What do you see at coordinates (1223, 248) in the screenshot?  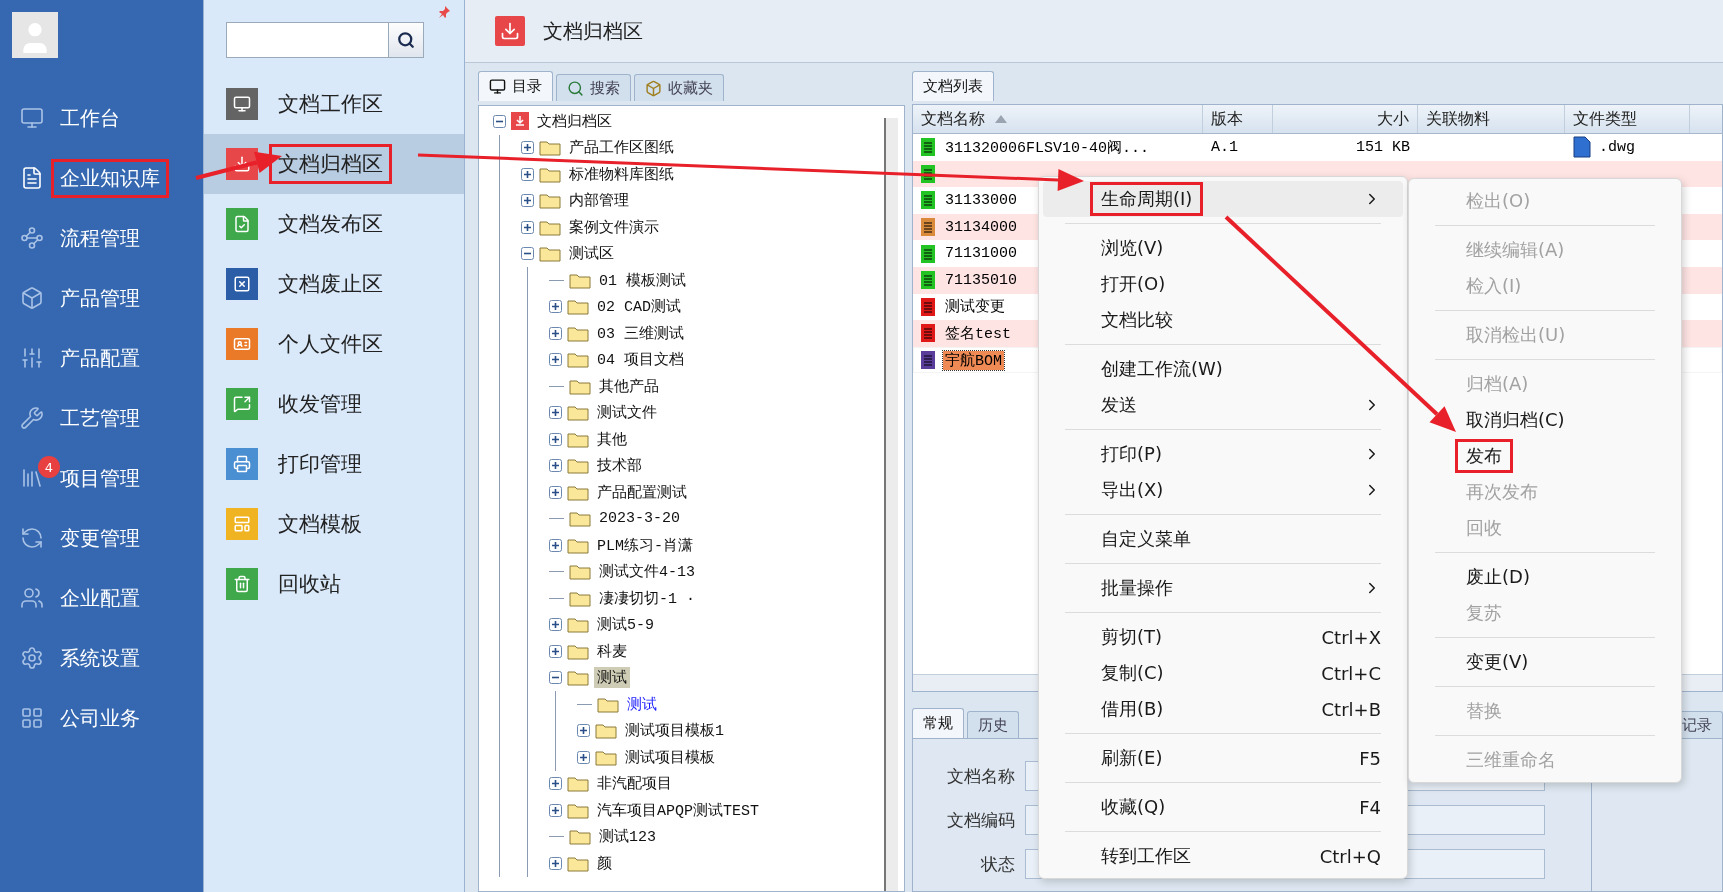 I see `menu-item: 浏览(V)` at bounding box center [1223, 248].